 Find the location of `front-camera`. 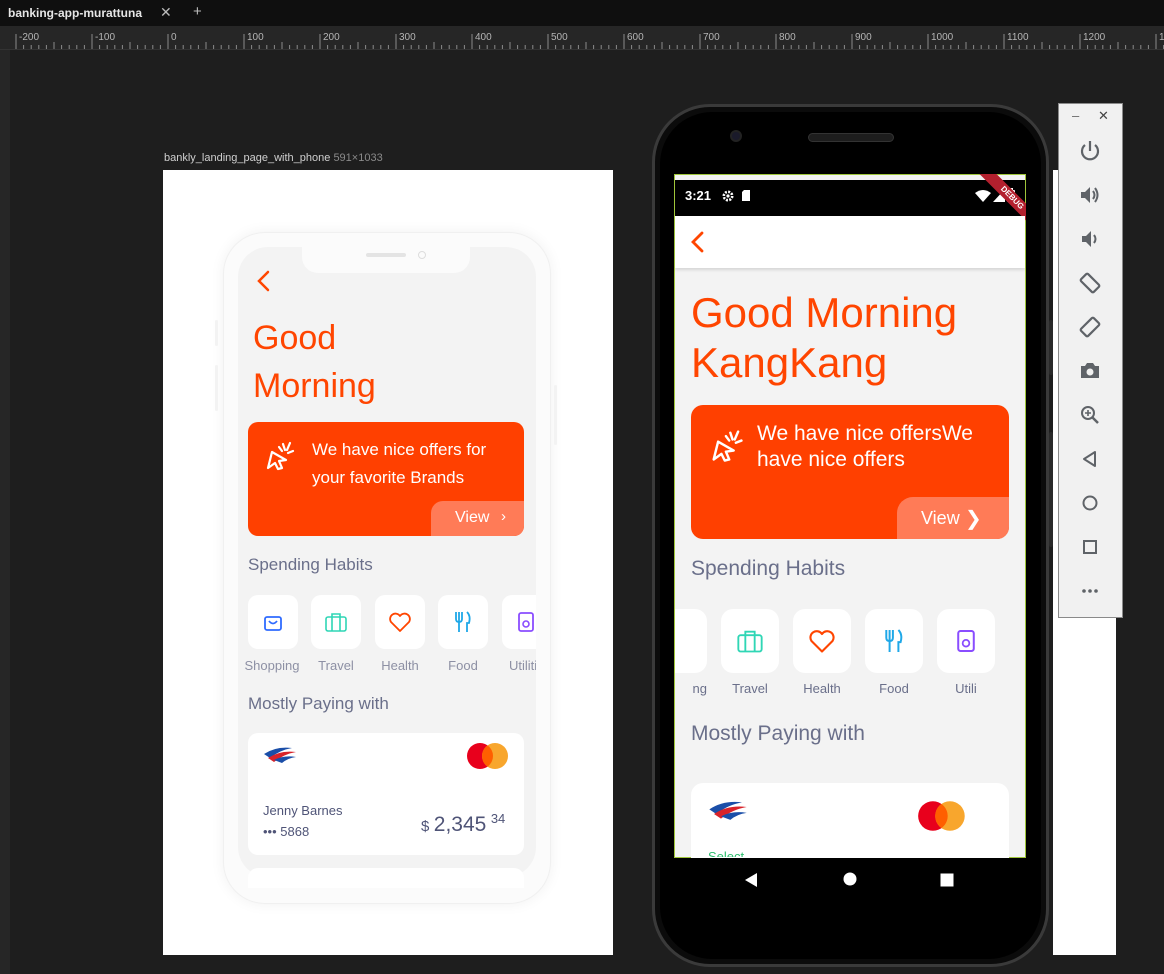

front-camera is located at coordinates (736, 136).